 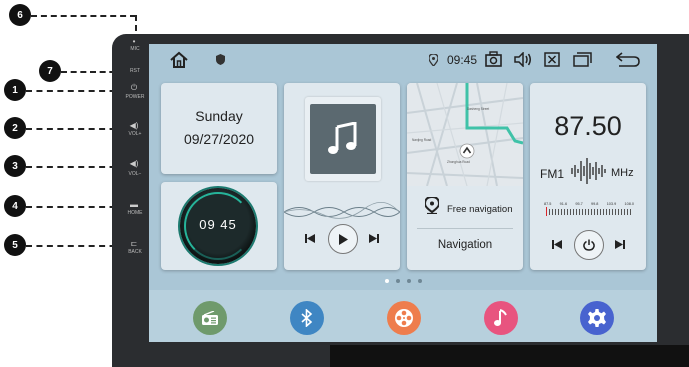 I want to click on clock-card: 09 45, so click(x=219, y=226).